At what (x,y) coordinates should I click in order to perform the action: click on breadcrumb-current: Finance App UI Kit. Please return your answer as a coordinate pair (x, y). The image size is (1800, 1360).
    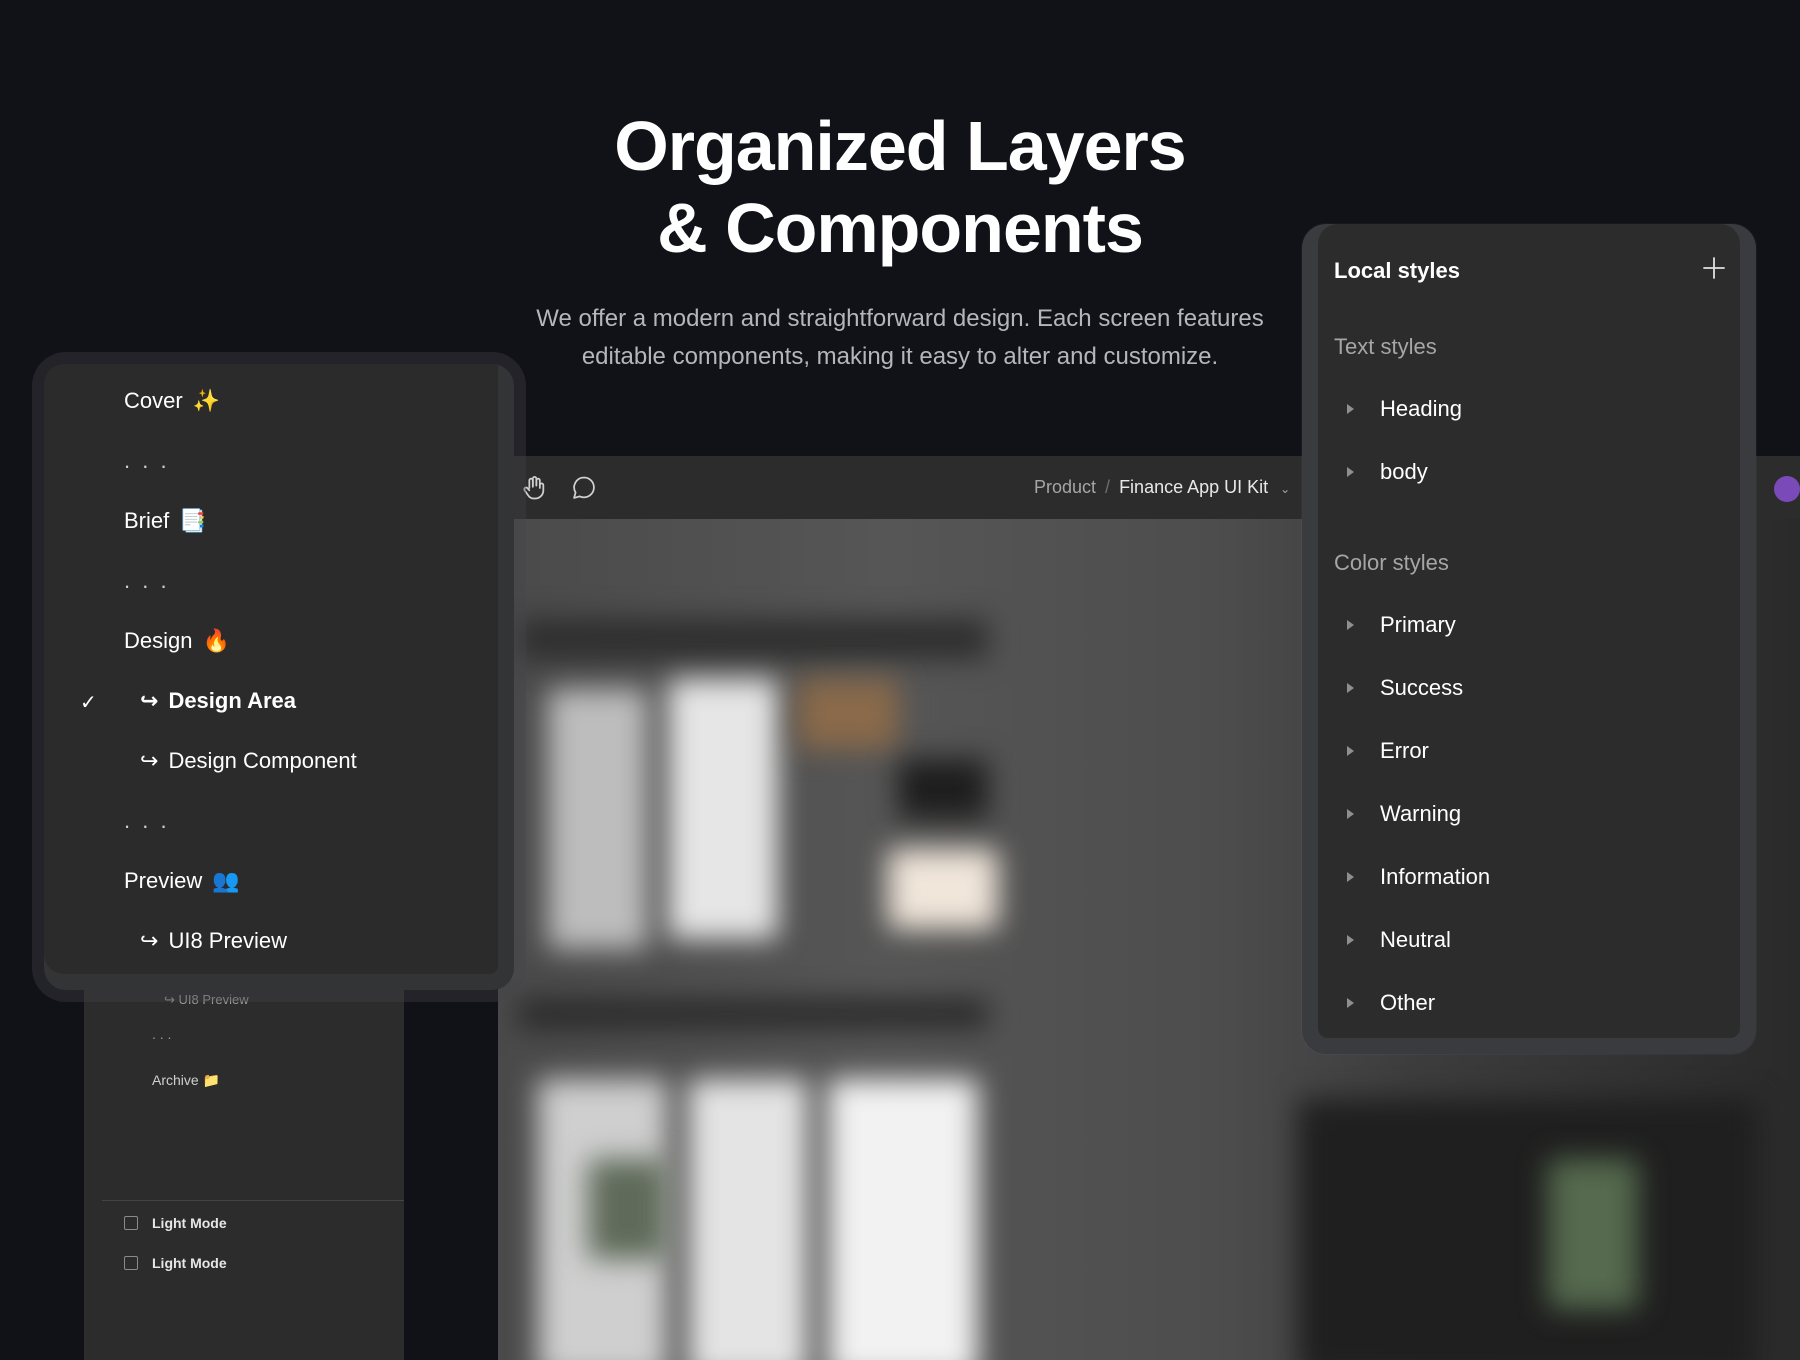
    Looking at the image, I should click on (1193, 487).